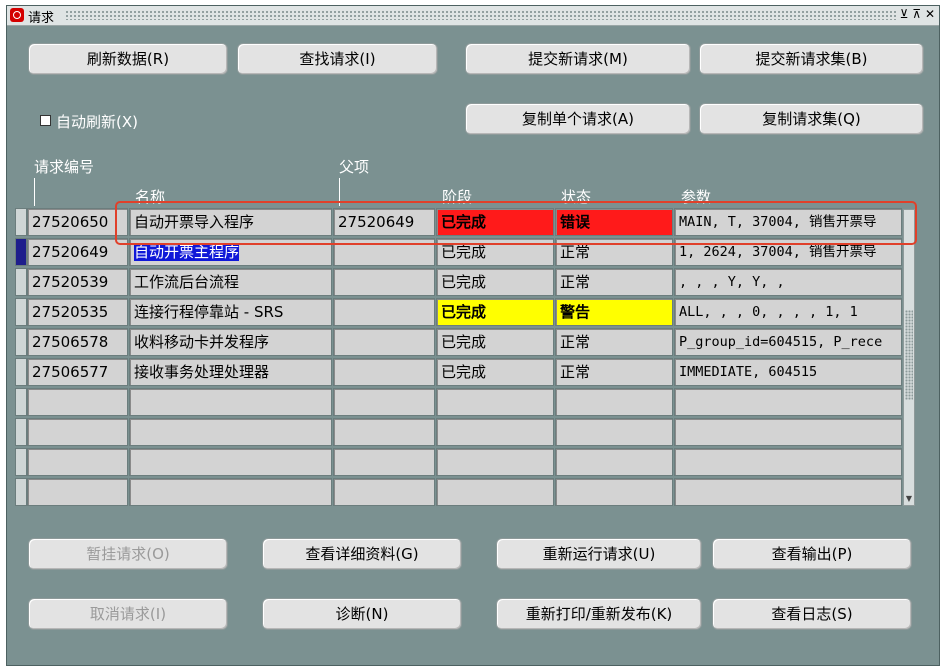  What do you see at coordinates (21, 252) in the screenshot?
I see `row-selector-active` at bounding box center [21, 252].